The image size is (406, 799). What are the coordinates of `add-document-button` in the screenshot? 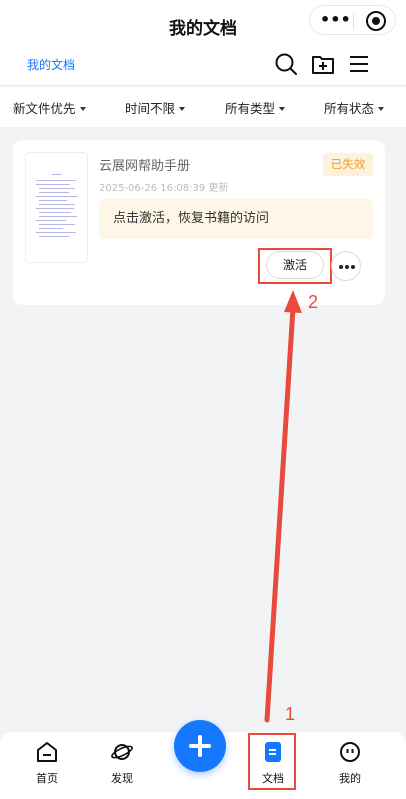 It's located at (200, 746).